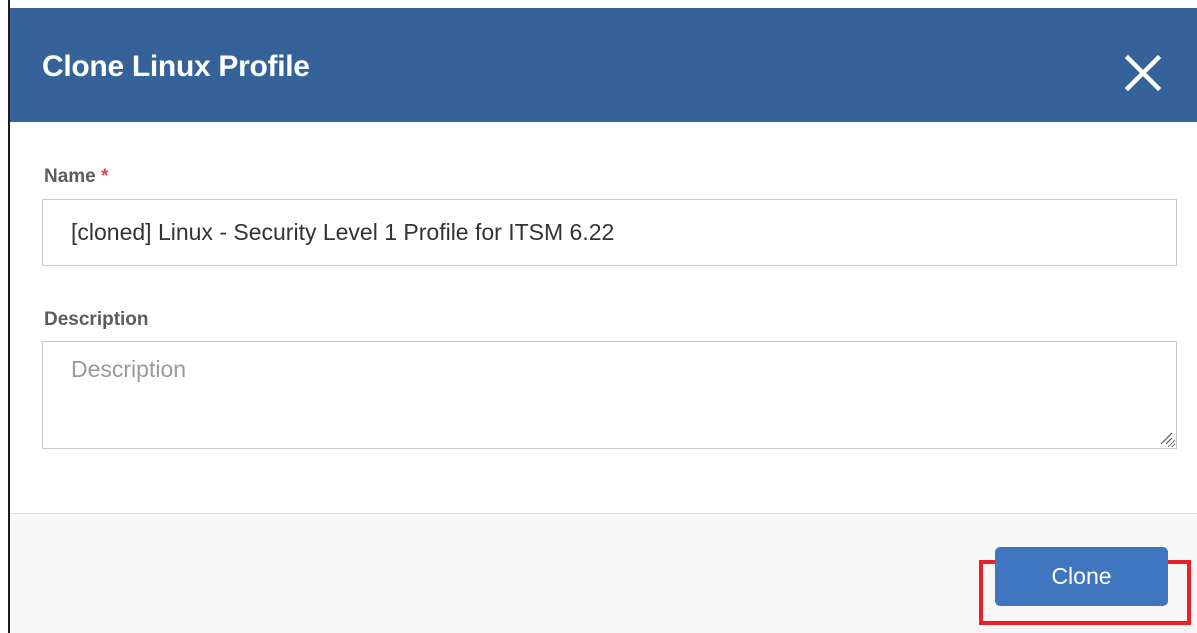 The height and width of the screenshot is (633, 1197). What do you see at coordinates (105, 176) in the screenshot?
I see `required-marker: *` at bounding box center [105, 176].